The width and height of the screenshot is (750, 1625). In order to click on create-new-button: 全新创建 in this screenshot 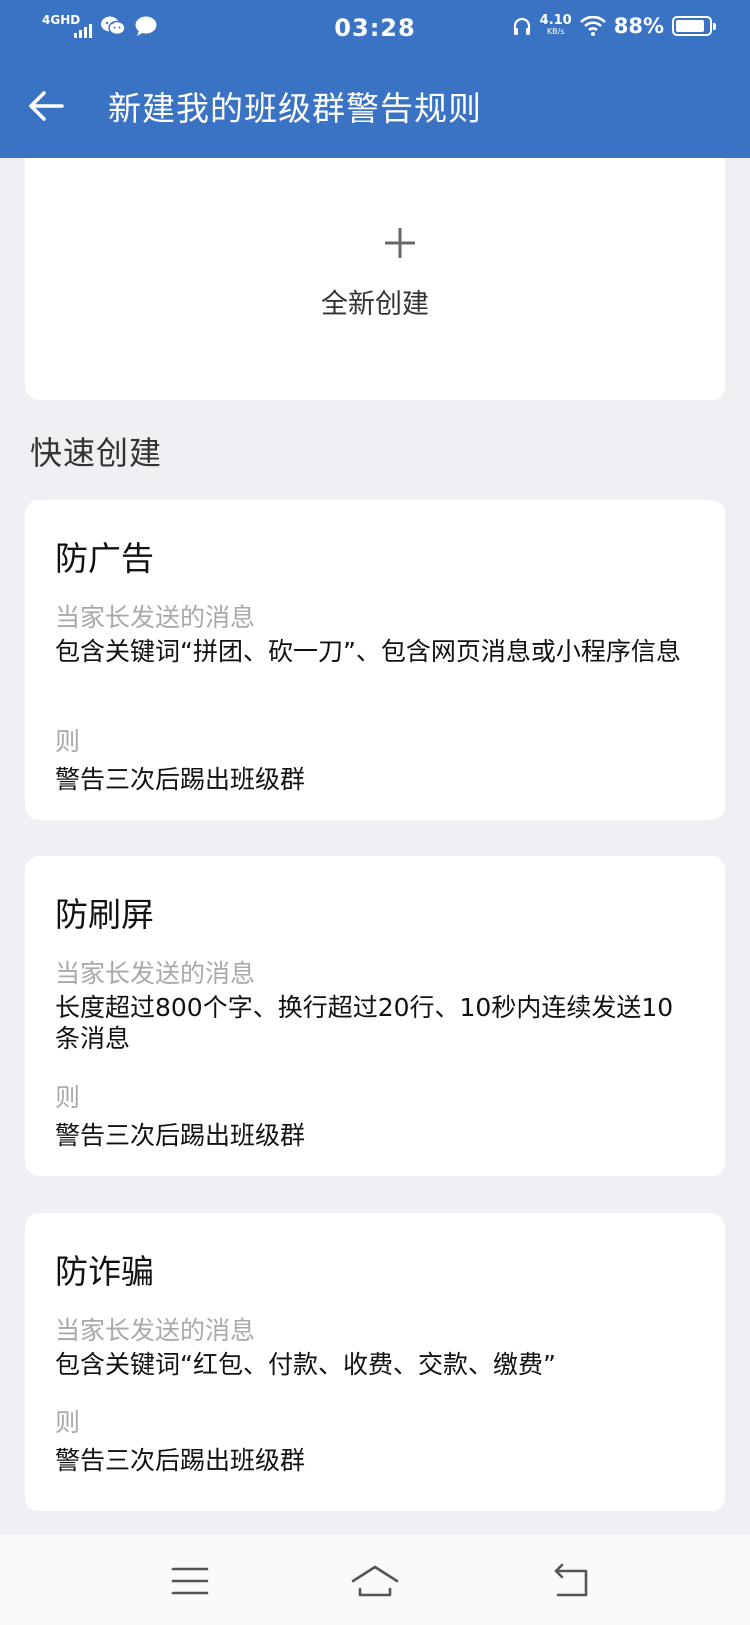, I will do `click(375, 279)`.